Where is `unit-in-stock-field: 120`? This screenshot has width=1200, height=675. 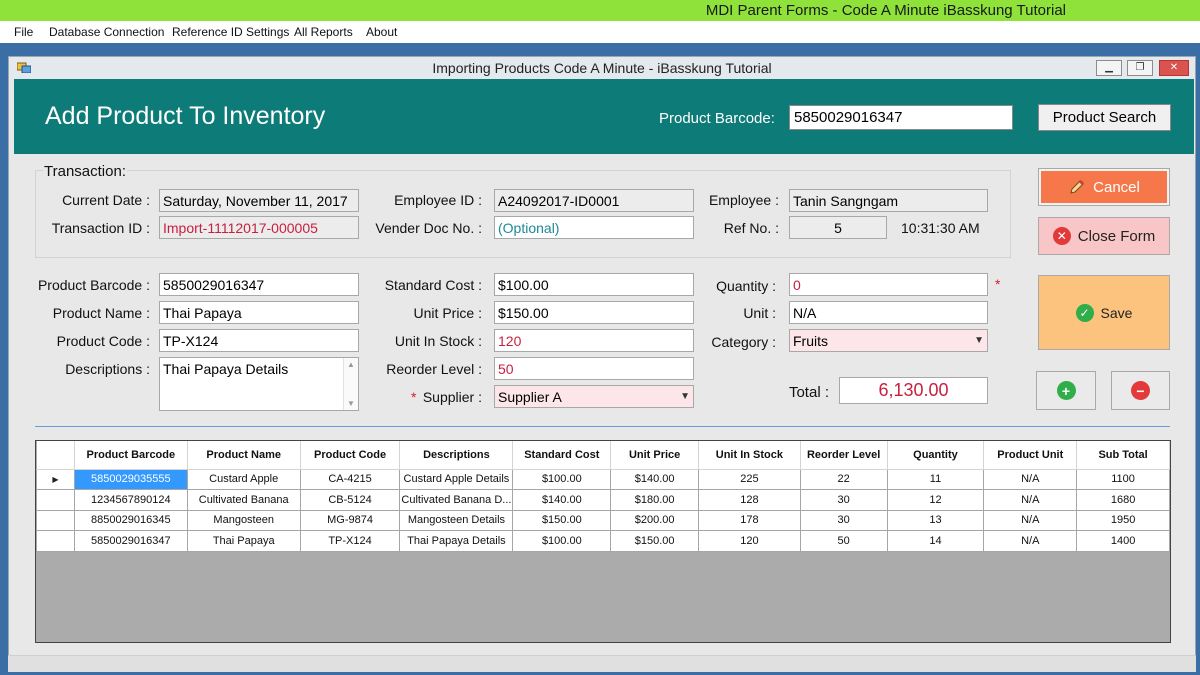 unit-in-stock-field: 120 is located at coordinates (594, 340).